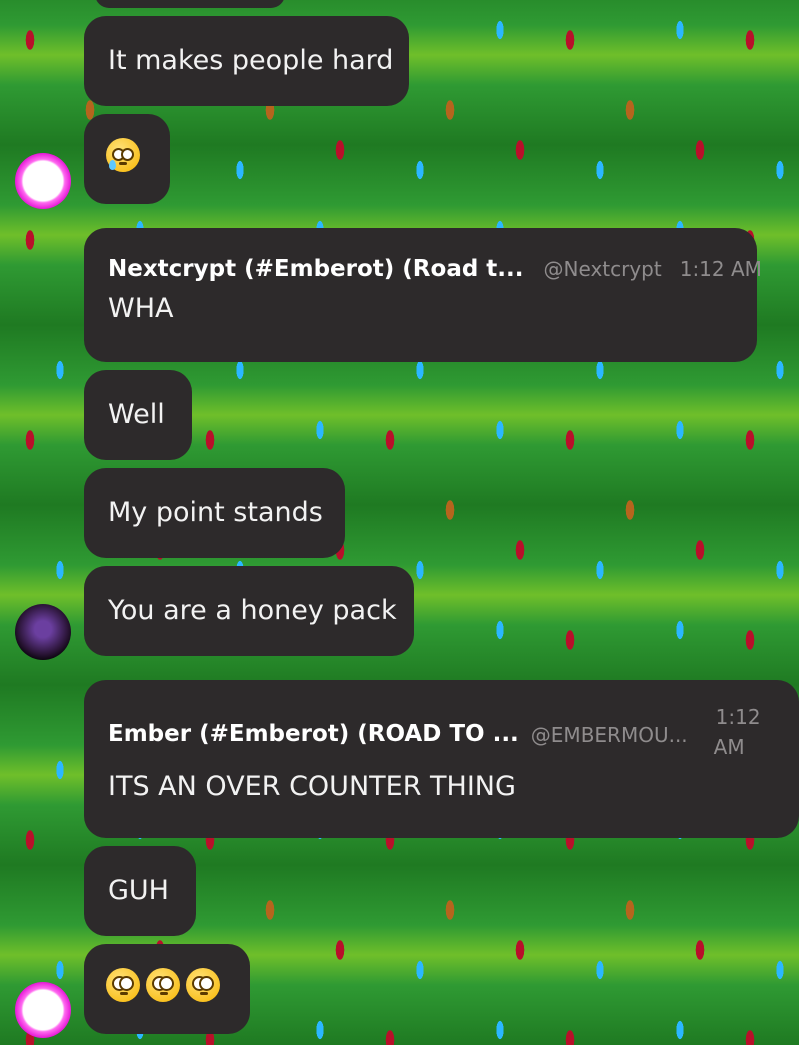  I want to click on message-text: GUH, so click(138, 890).